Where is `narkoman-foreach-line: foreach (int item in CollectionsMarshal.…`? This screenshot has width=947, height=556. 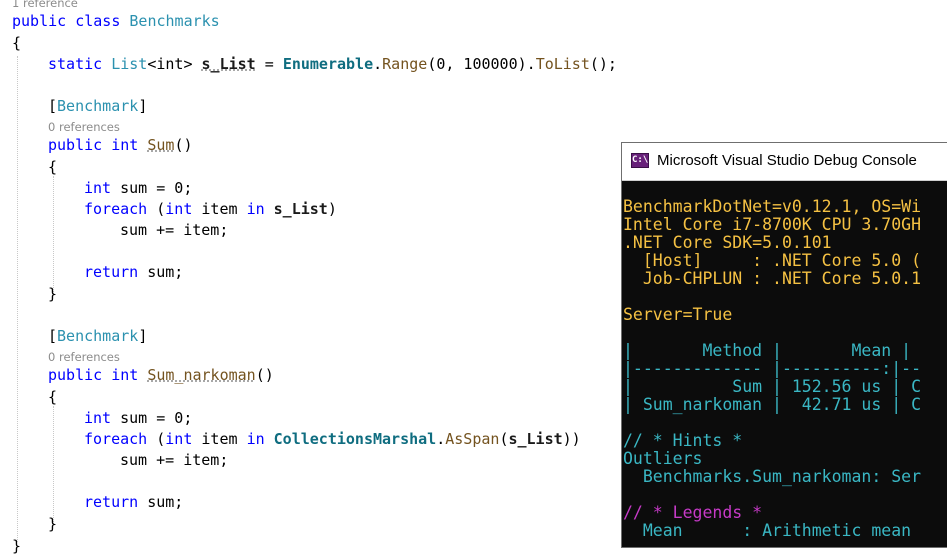
narkoman-foreach-line: foreach (int item in CollectionsMarshal.… is located at coordinates (332, 439).